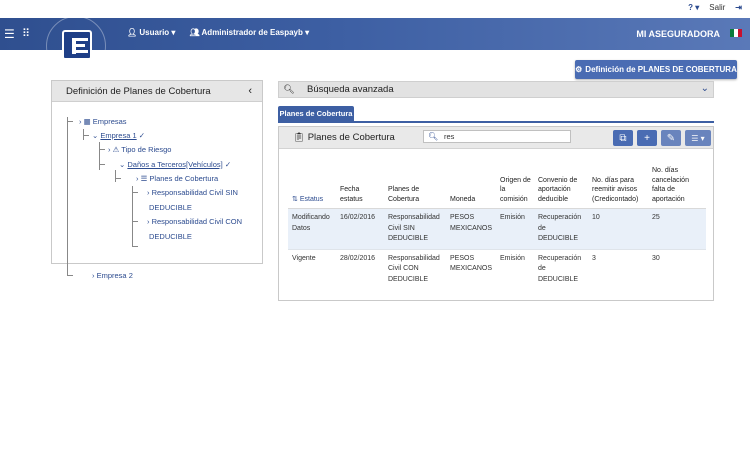  I want to click on edit-button: ✎, so click(671, 138).